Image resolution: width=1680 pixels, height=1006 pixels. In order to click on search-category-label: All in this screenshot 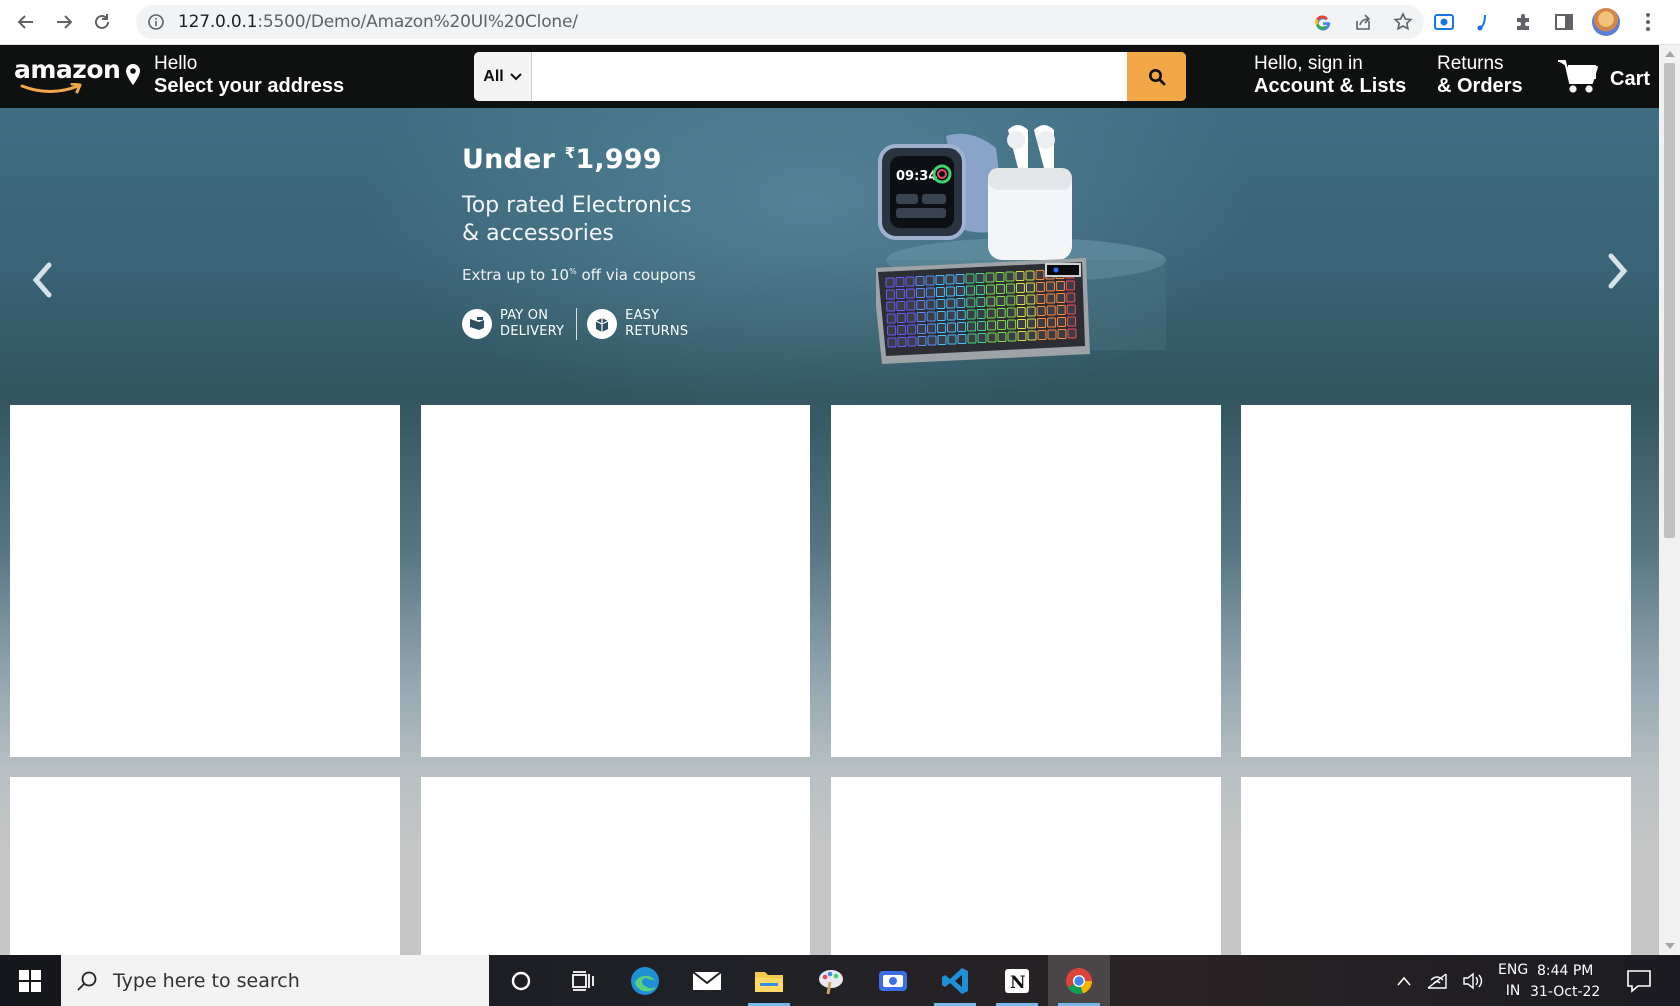, I will do `click(493, 76)`.